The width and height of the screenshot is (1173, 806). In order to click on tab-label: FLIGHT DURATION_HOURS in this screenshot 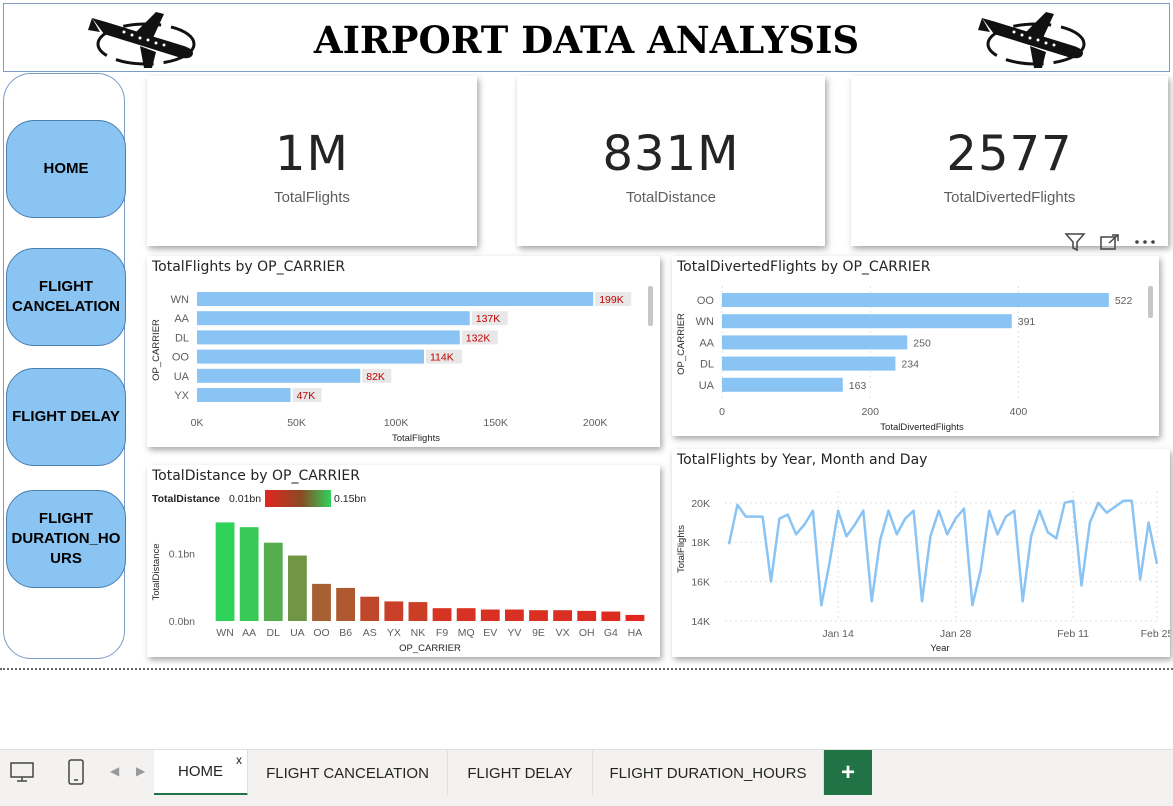, I will do `click(708, 773)`.